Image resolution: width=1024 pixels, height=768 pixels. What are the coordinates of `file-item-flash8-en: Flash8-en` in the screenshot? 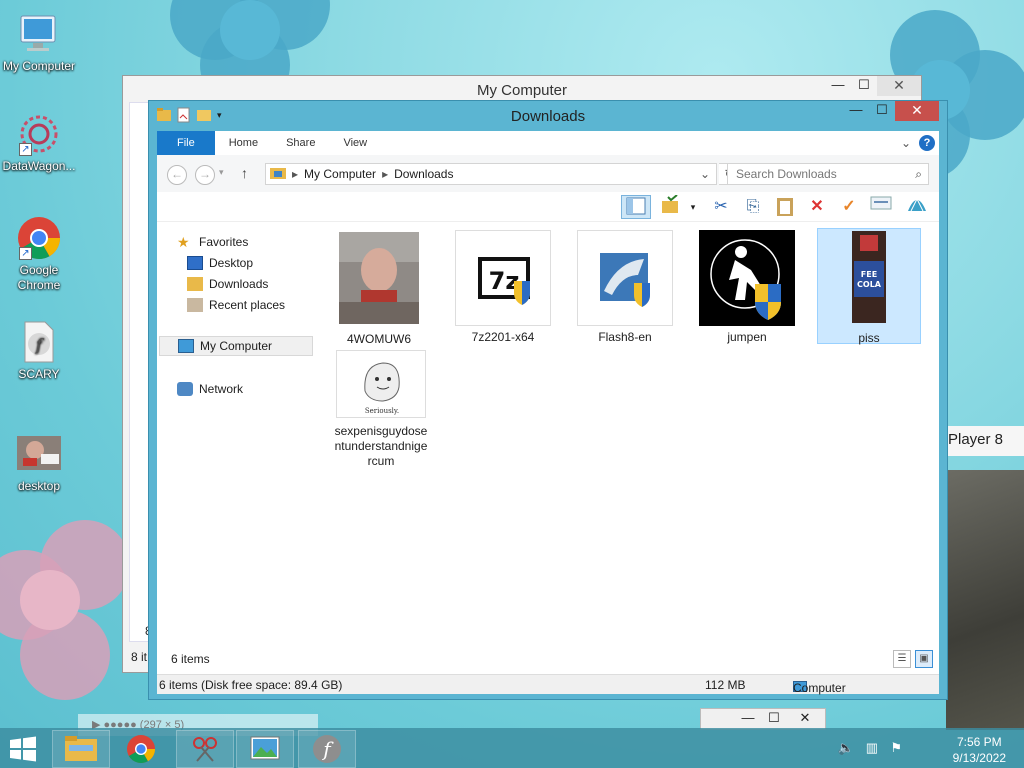 It's located at (625, 287).